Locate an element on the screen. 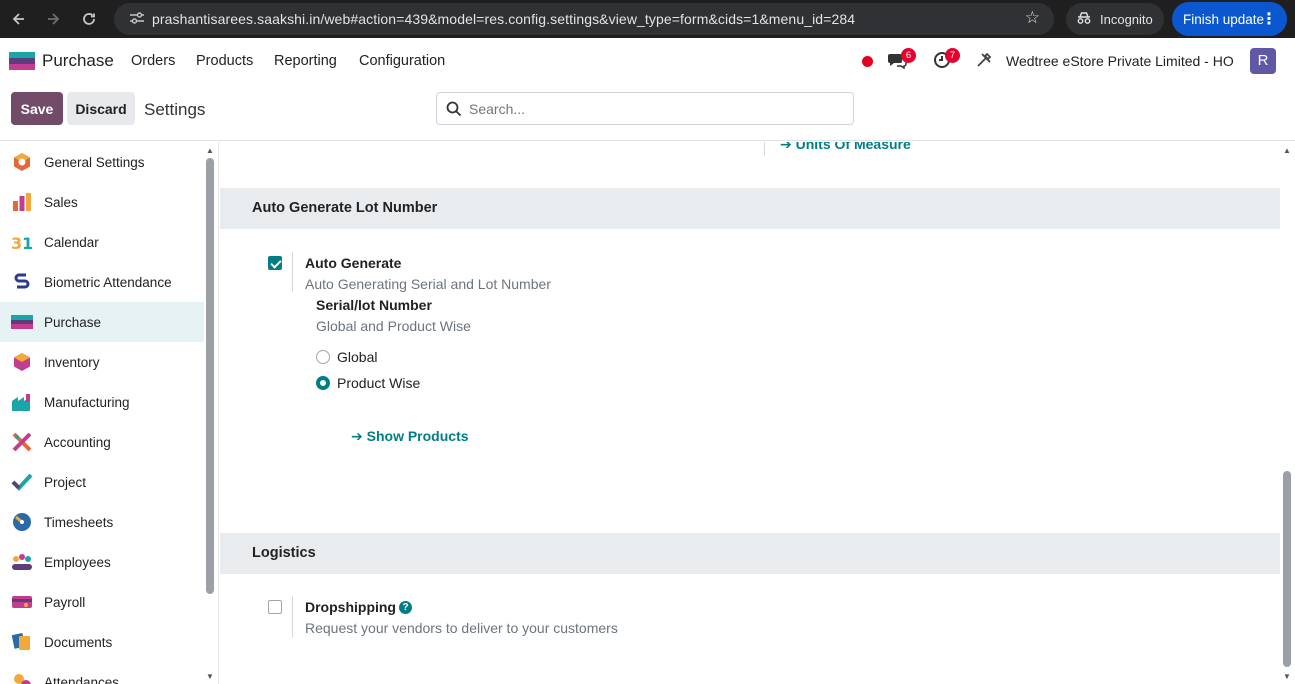 Image resolution: width=1295 pixels, height=684 pixels. sidebar-item-label: Timesheets is located at coordinates (79, 522).